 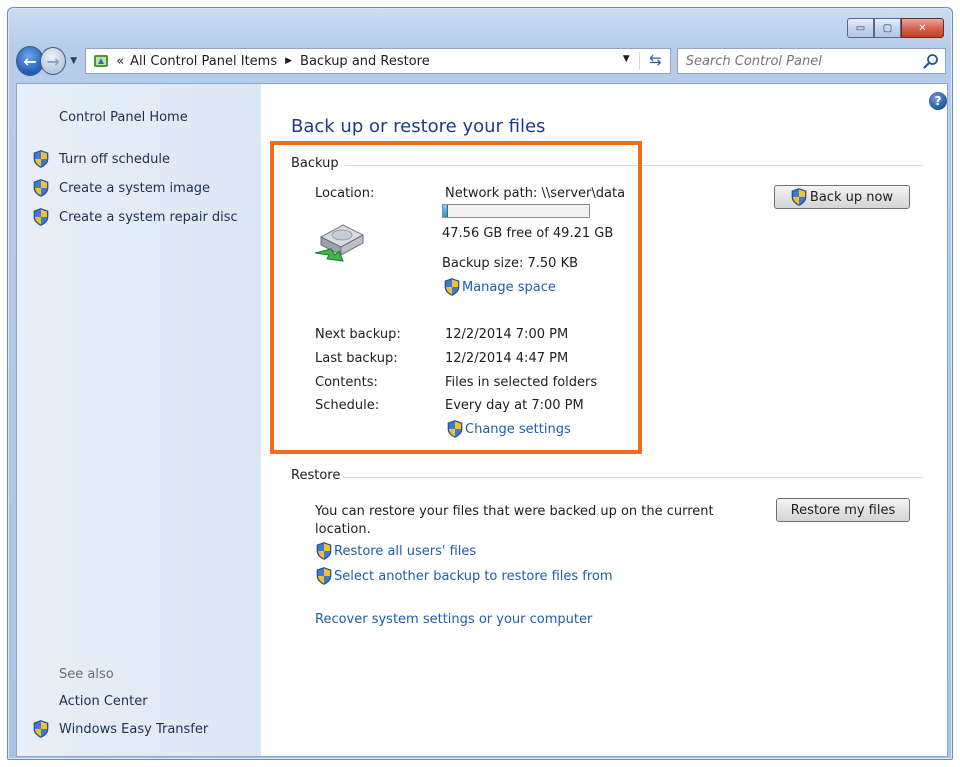 What do you see at coordinates (405, 551) in the screenshot?
I see `restore-all-users-files-label: Restore all users' files` at bounding box center [405, 551].